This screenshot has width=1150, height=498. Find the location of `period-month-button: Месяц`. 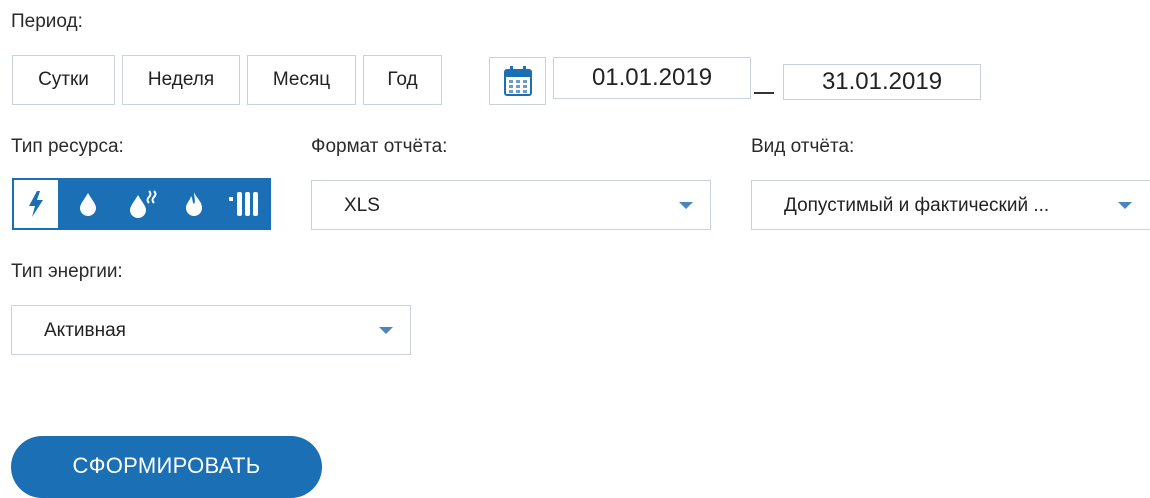

period-month-button: Месяц is located at coordinates (301, 80).